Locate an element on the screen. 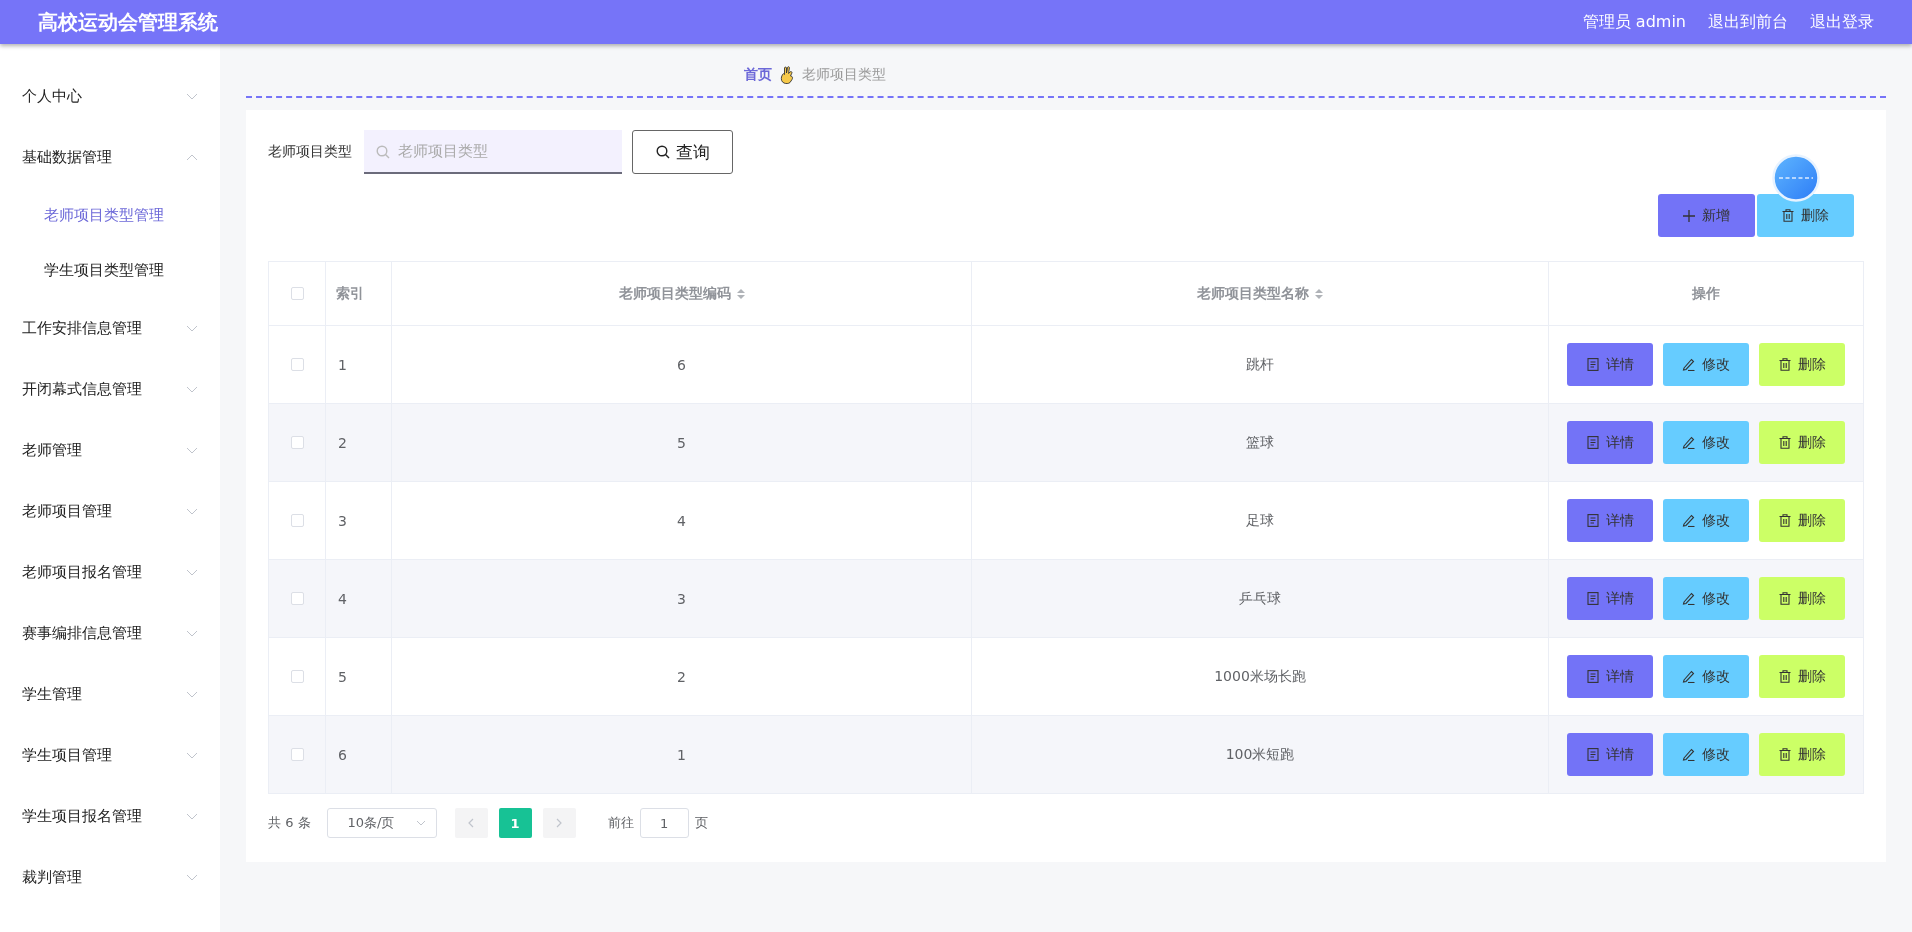  row-index: 6 is located at coordinates (342, 754).